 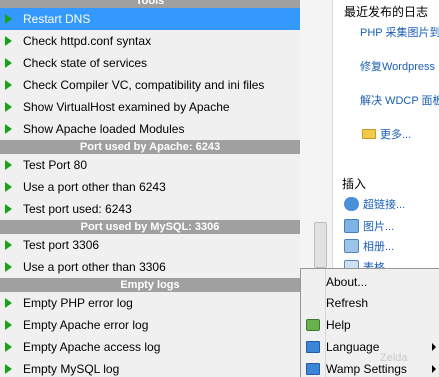 I want to click on menu-item-label: Show VirtualHost examined by Apache, so click(x=126, y=107).